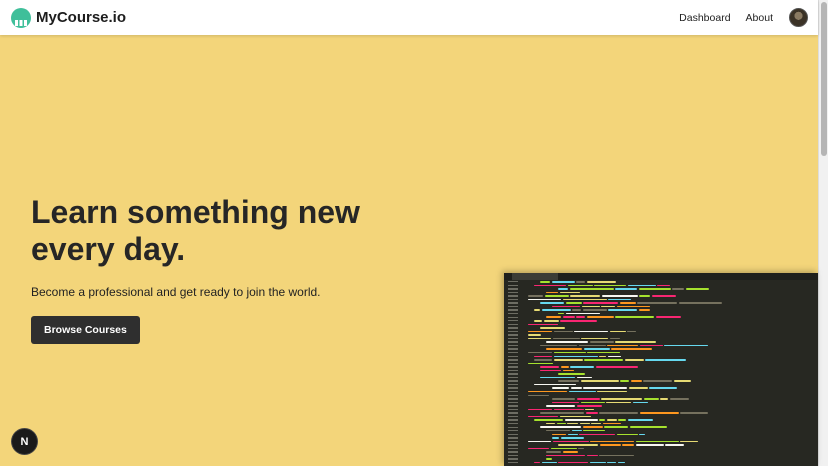 The width and height of the screenshot is (828, 466). I want to click on course-logo-icon, so click(21, 17).